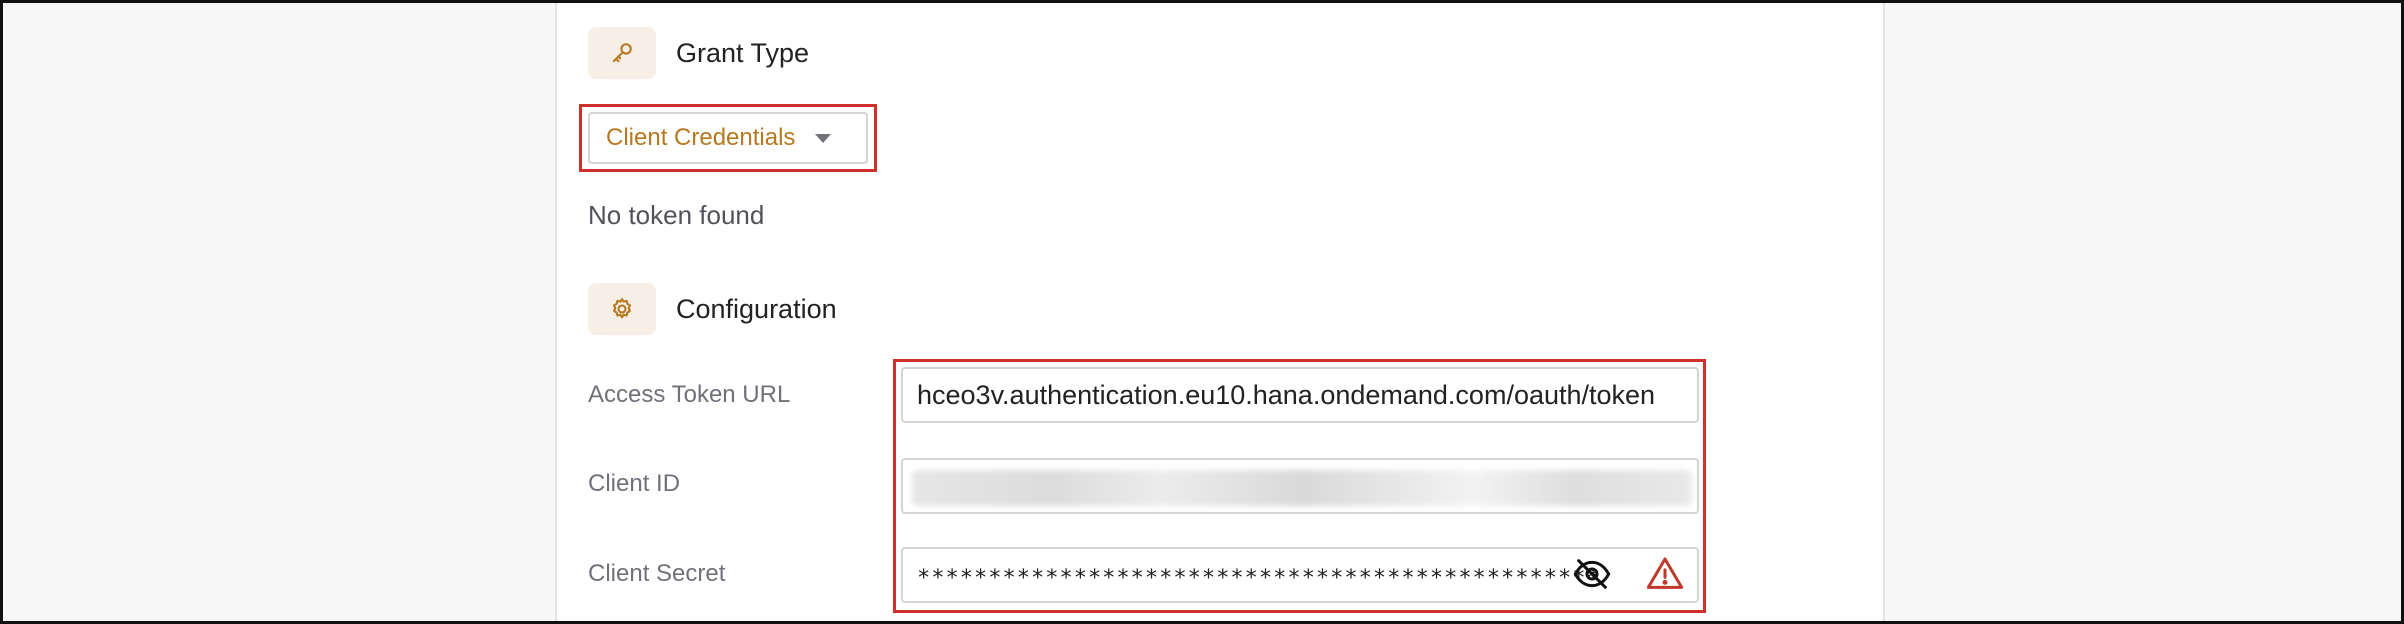 Image resolution: width=2404 pixels, height=624 pixels. What do you see at coordinates (657, 573) in the screenshot?
I see `client-secret-label: Client Secret` at bounding box center [657, 573].